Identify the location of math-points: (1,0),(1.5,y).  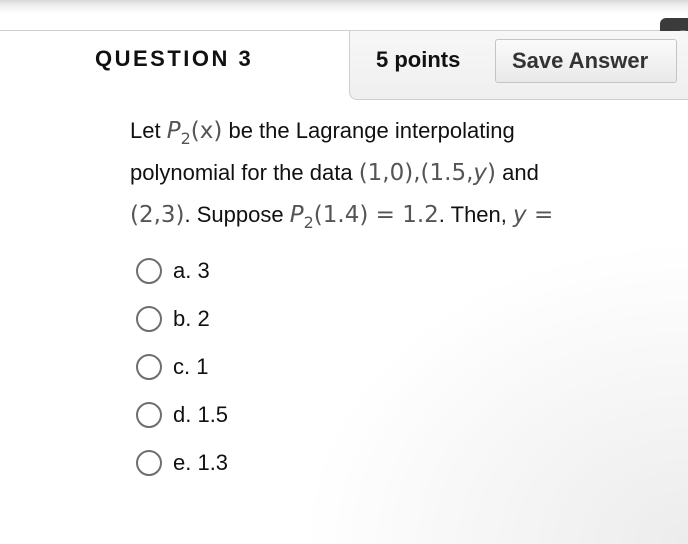
(427, 173).